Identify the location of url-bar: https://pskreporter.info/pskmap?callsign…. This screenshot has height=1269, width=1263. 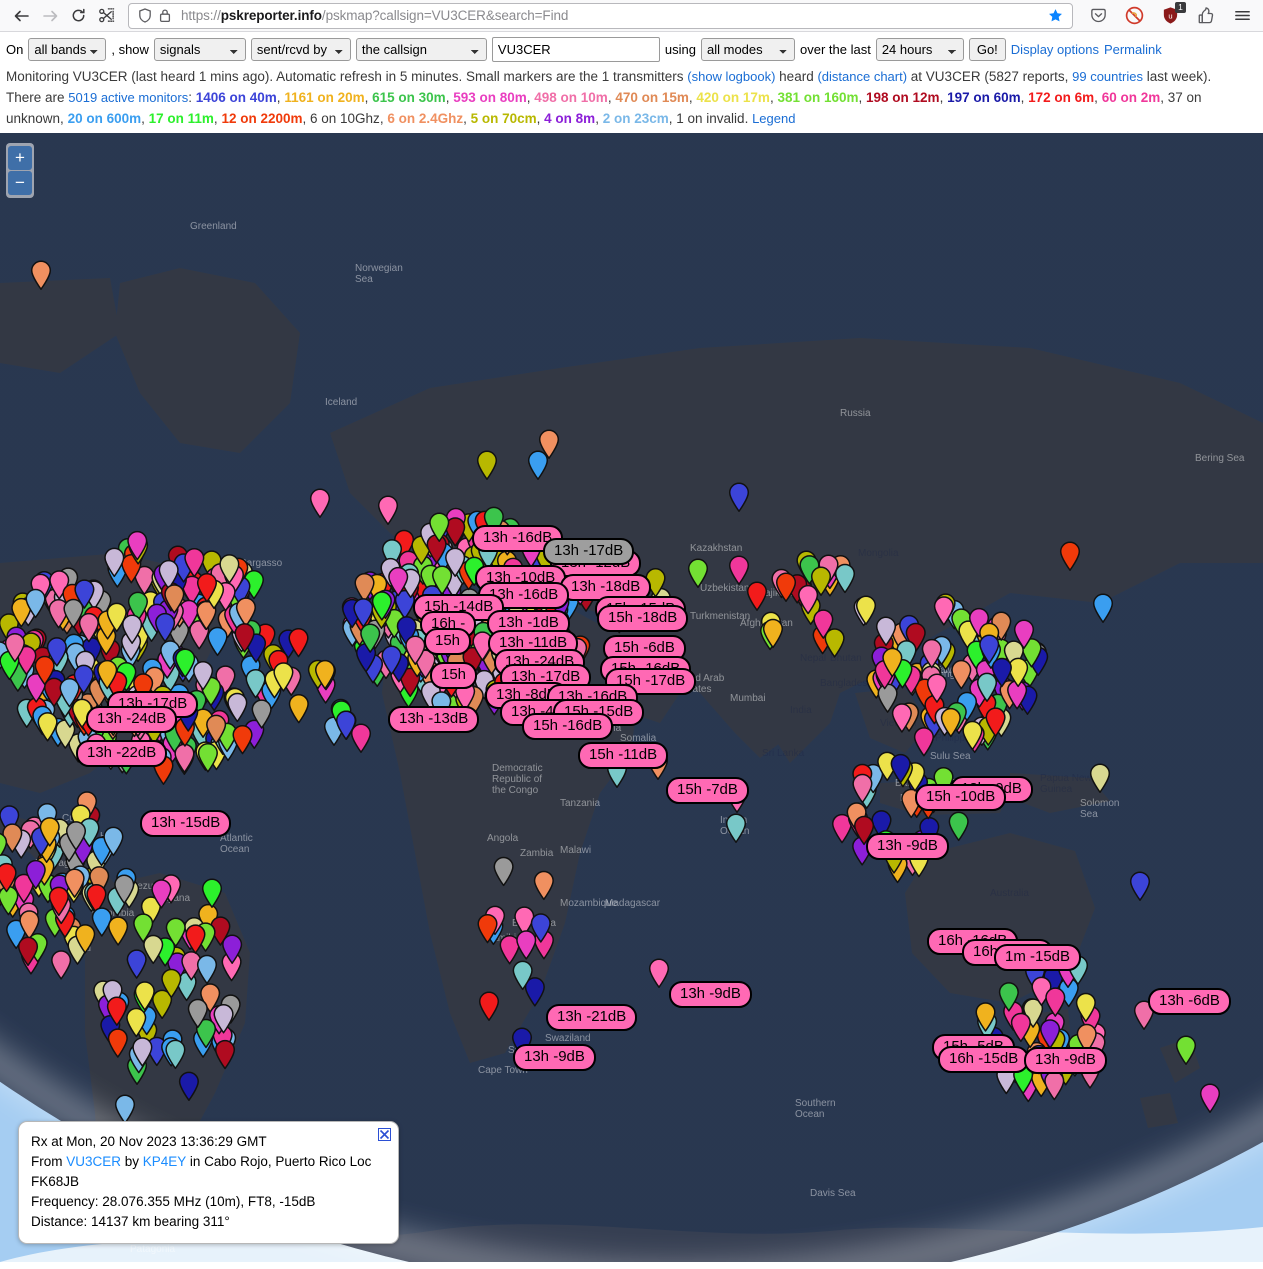
(600, 15).